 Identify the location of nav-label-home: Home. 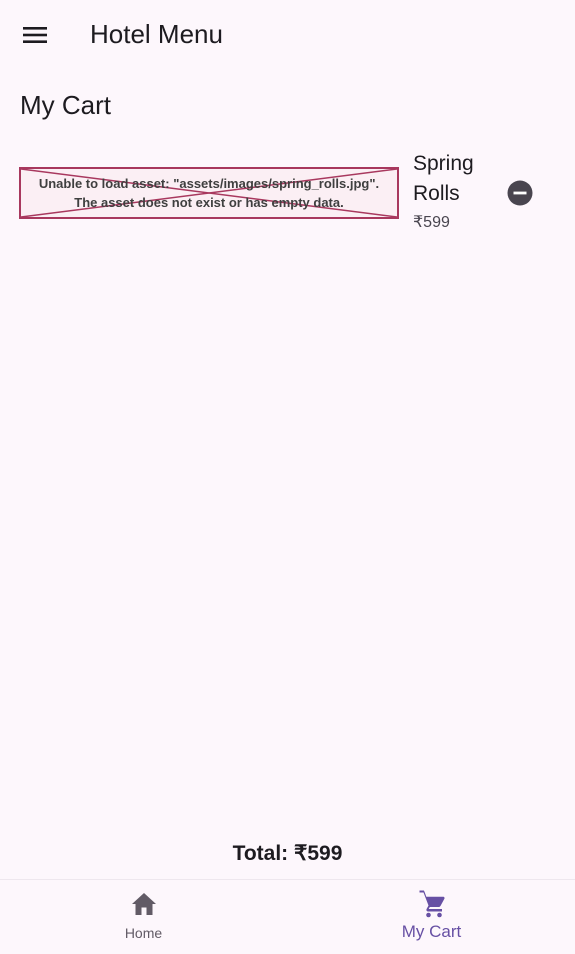
(143, 933).